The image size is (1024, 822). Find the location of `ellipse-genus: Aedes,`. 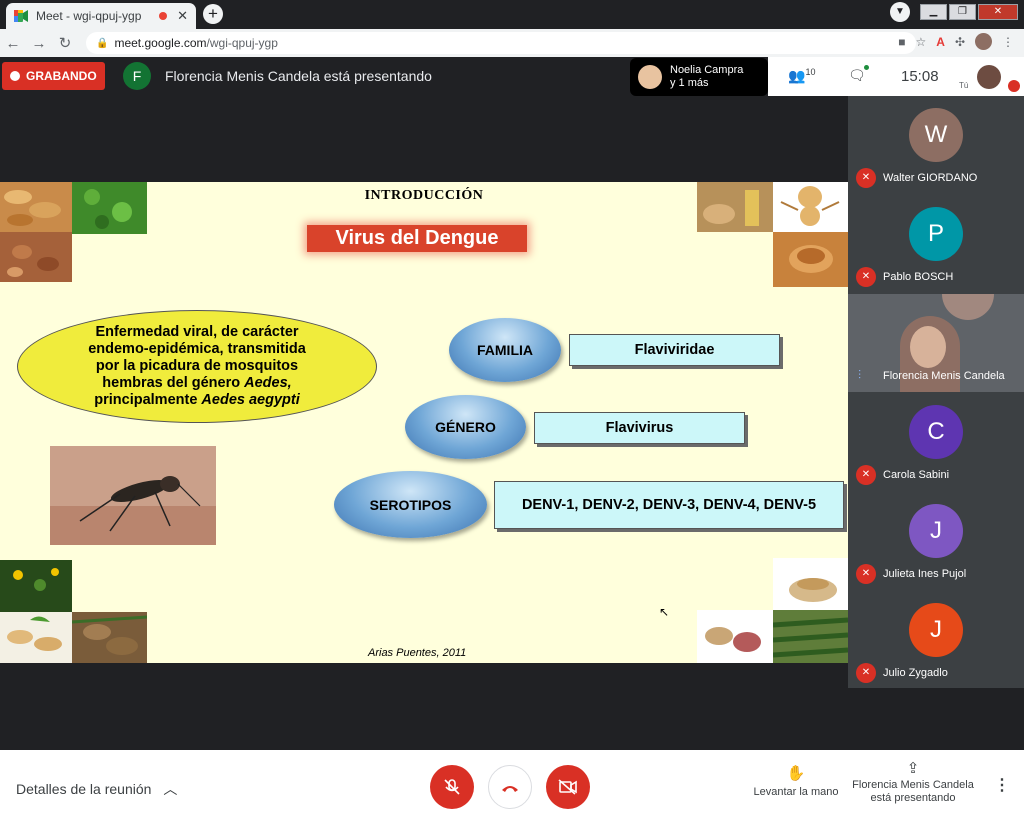

ellipse-genus: Aedes, is located at coordinates (268, 383).